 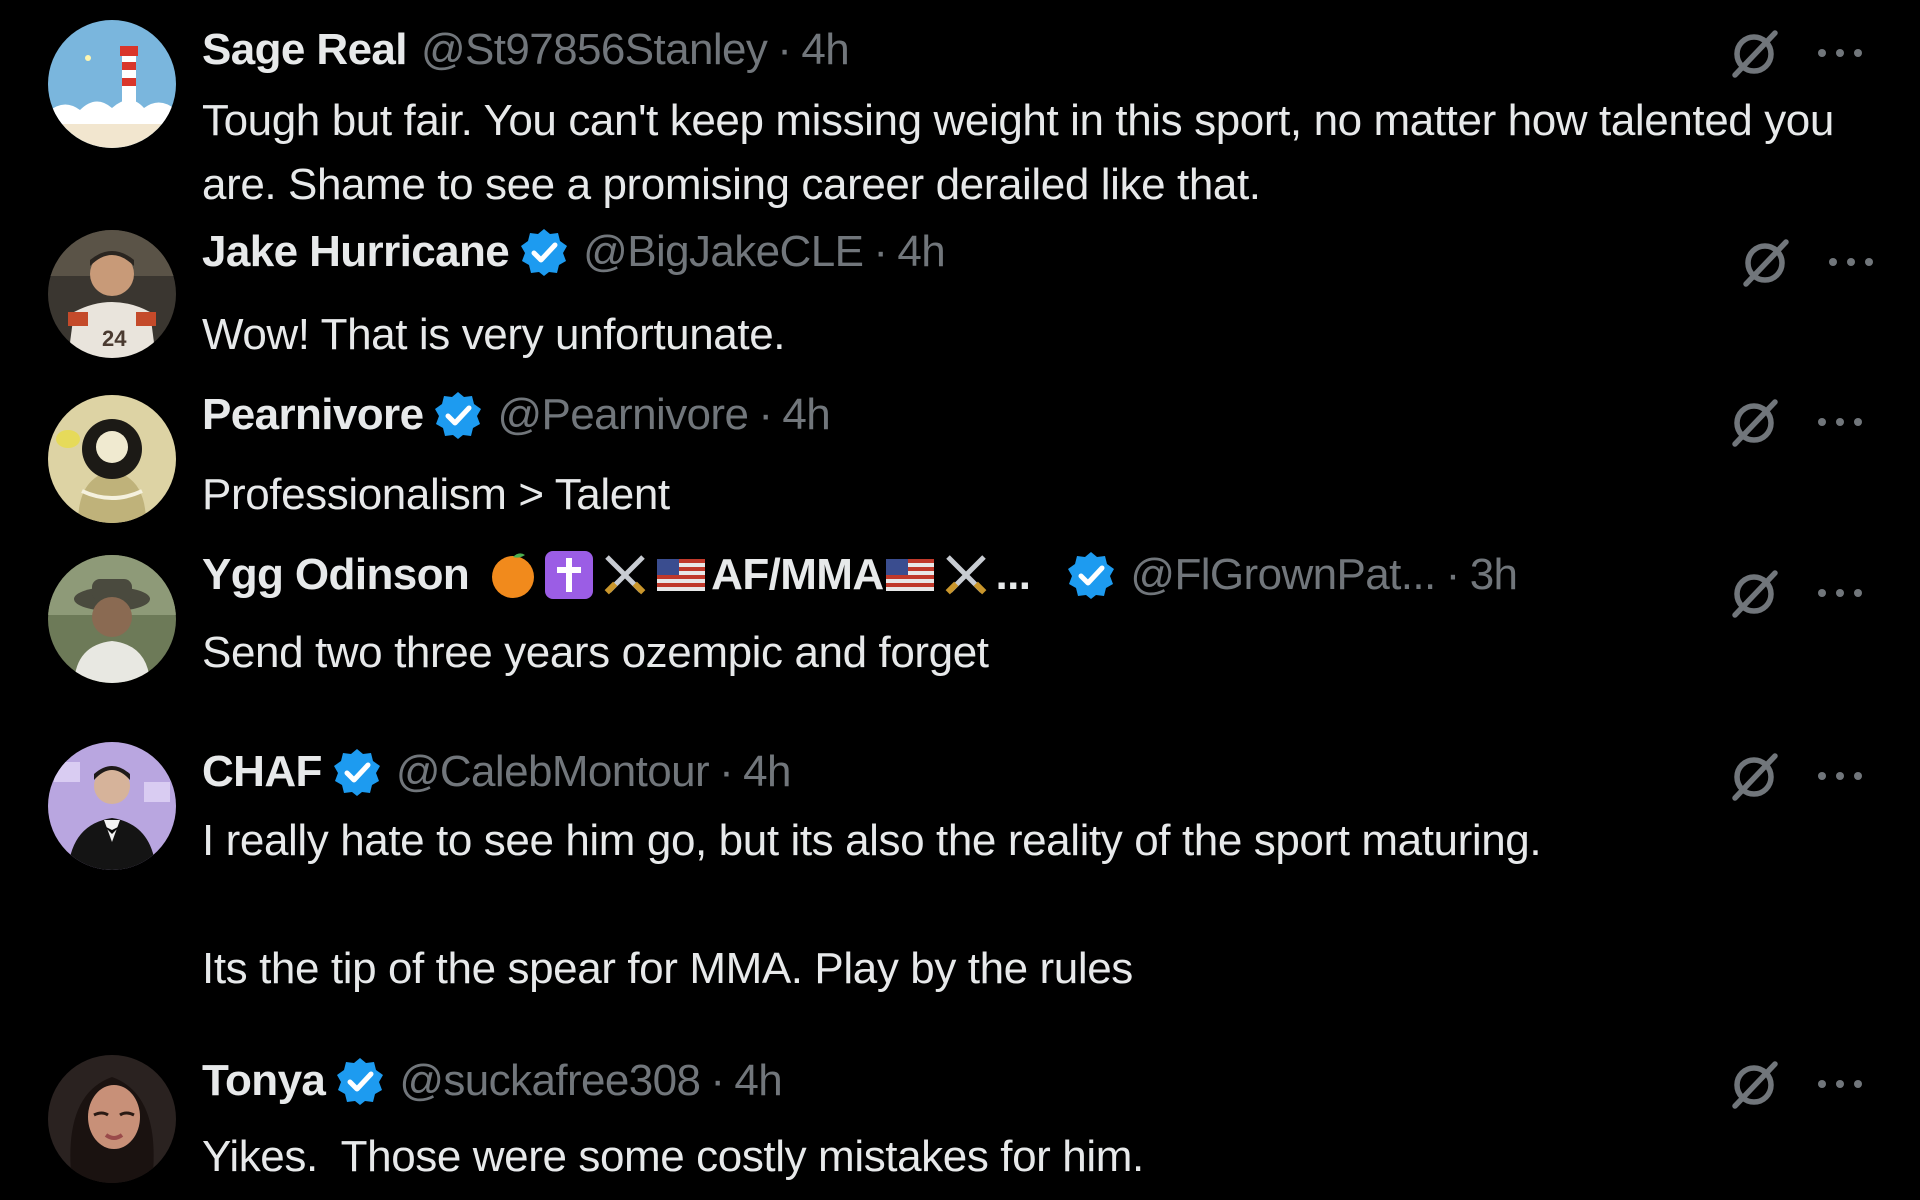 What do you see at coordinates (356, 252) in the screenshot?
I see `author-name: Jake Hurricane` at bounding box center [356, 252].